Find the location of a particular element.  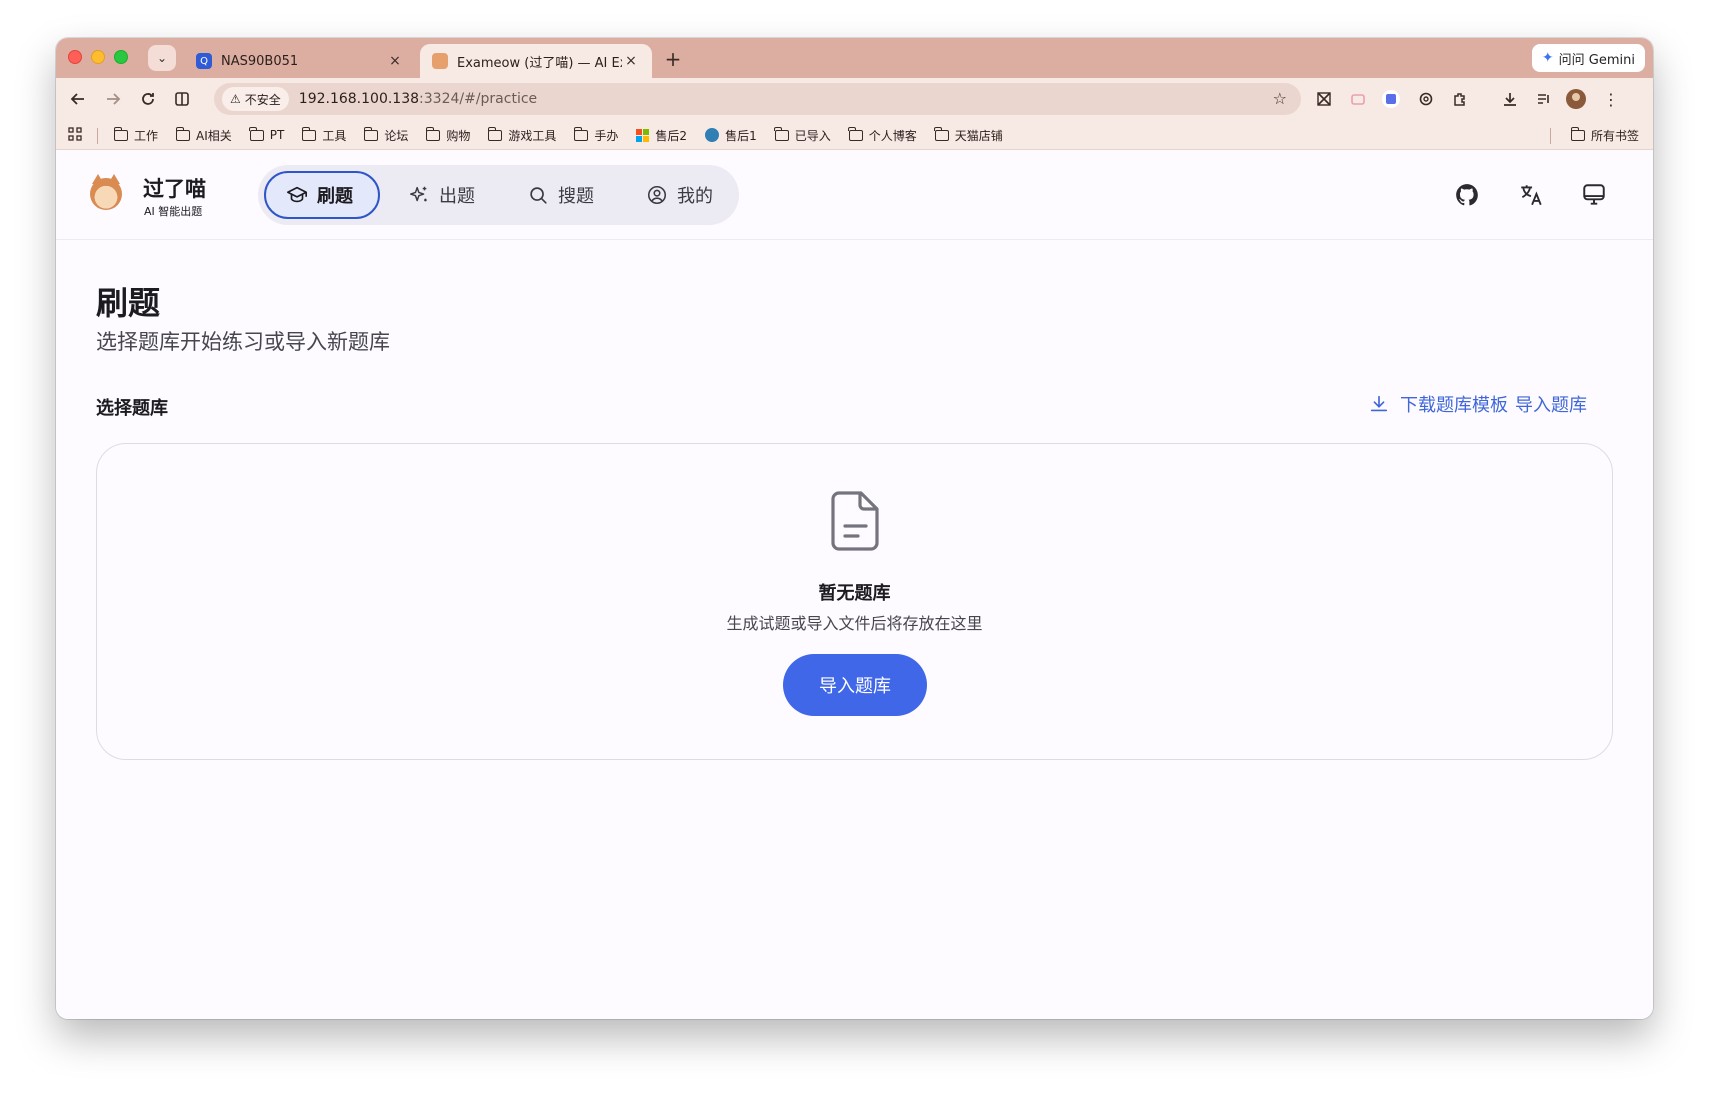

brand-title: 过了喵 is located at coordinates (174, 189).